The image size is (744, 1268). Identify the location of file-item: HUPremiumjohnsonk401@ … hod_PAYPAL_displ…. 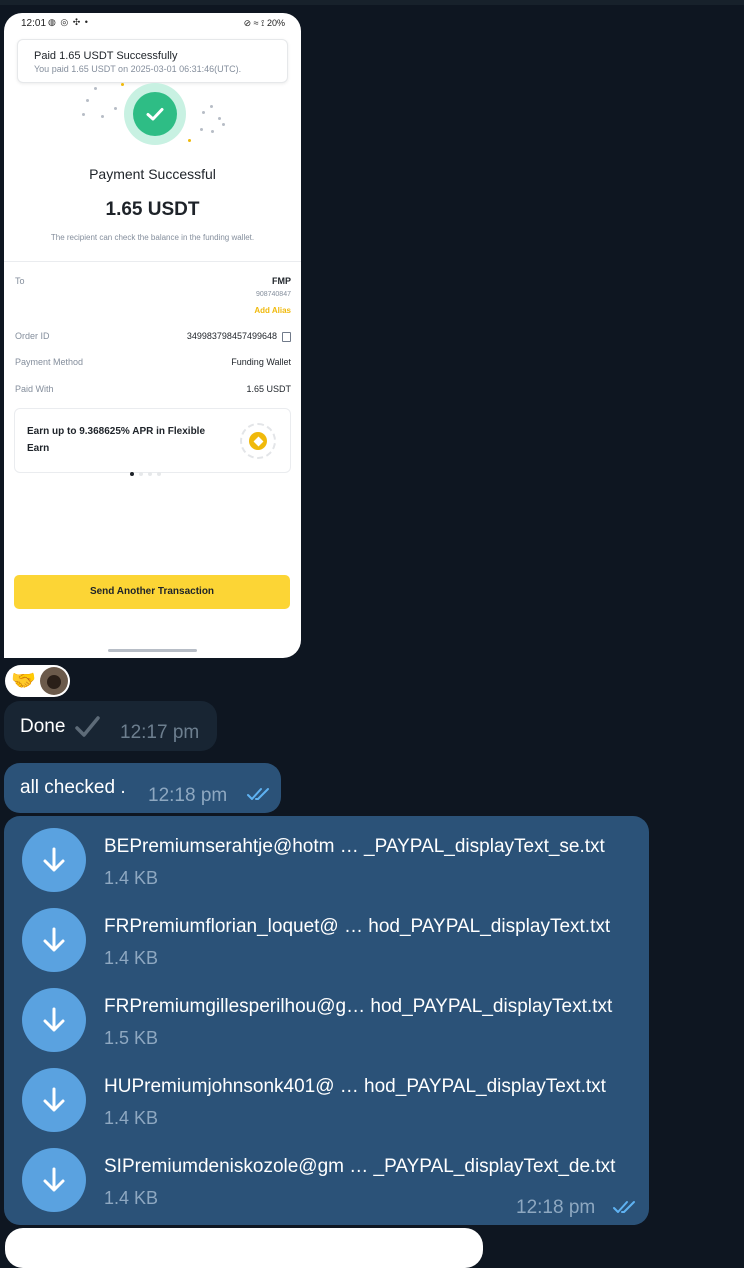
(332, 1100).